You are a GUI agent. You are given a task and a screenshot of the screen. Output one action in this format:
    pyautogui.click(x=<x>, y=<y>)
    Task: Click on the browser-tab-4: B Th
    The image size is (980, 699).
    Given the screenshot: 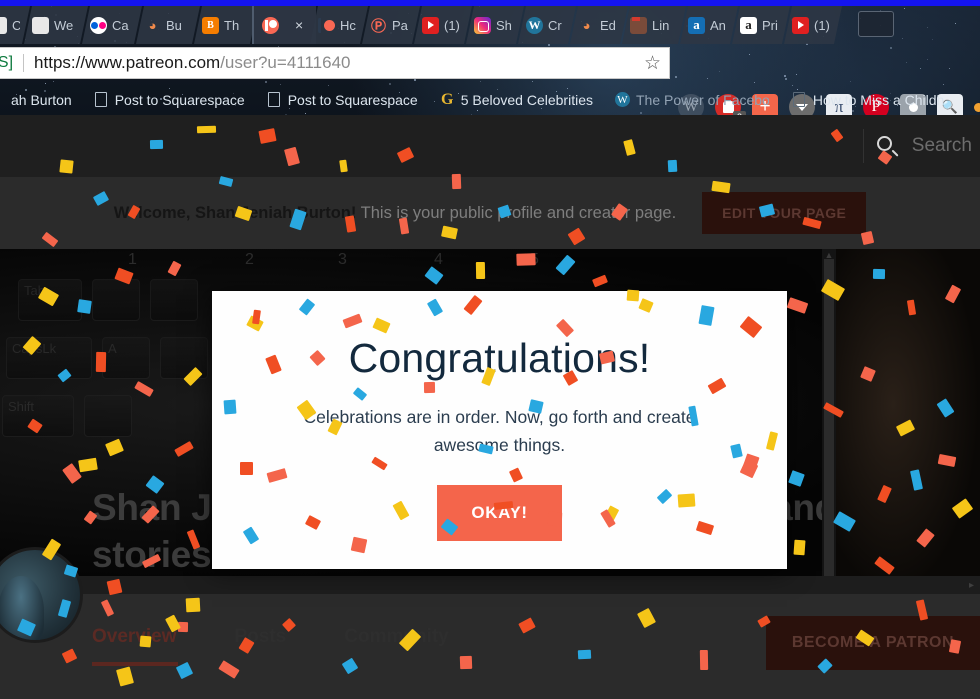 What is the action you would take?
    pyautogui.click(x=226, y=25)
    